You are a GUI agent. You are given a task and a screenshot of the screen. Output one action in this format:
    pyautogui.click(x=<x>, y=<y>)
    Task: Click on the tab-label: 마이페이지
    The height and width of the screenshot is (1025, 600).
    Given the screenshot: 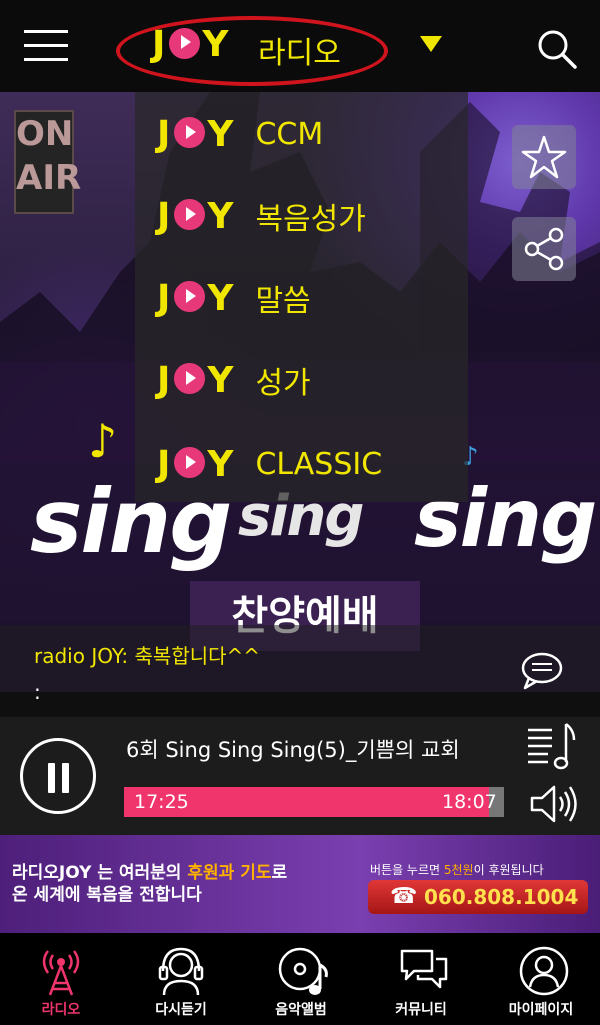 What is the action you would take?
    pyautogui.click(x=541, y=1010)
    